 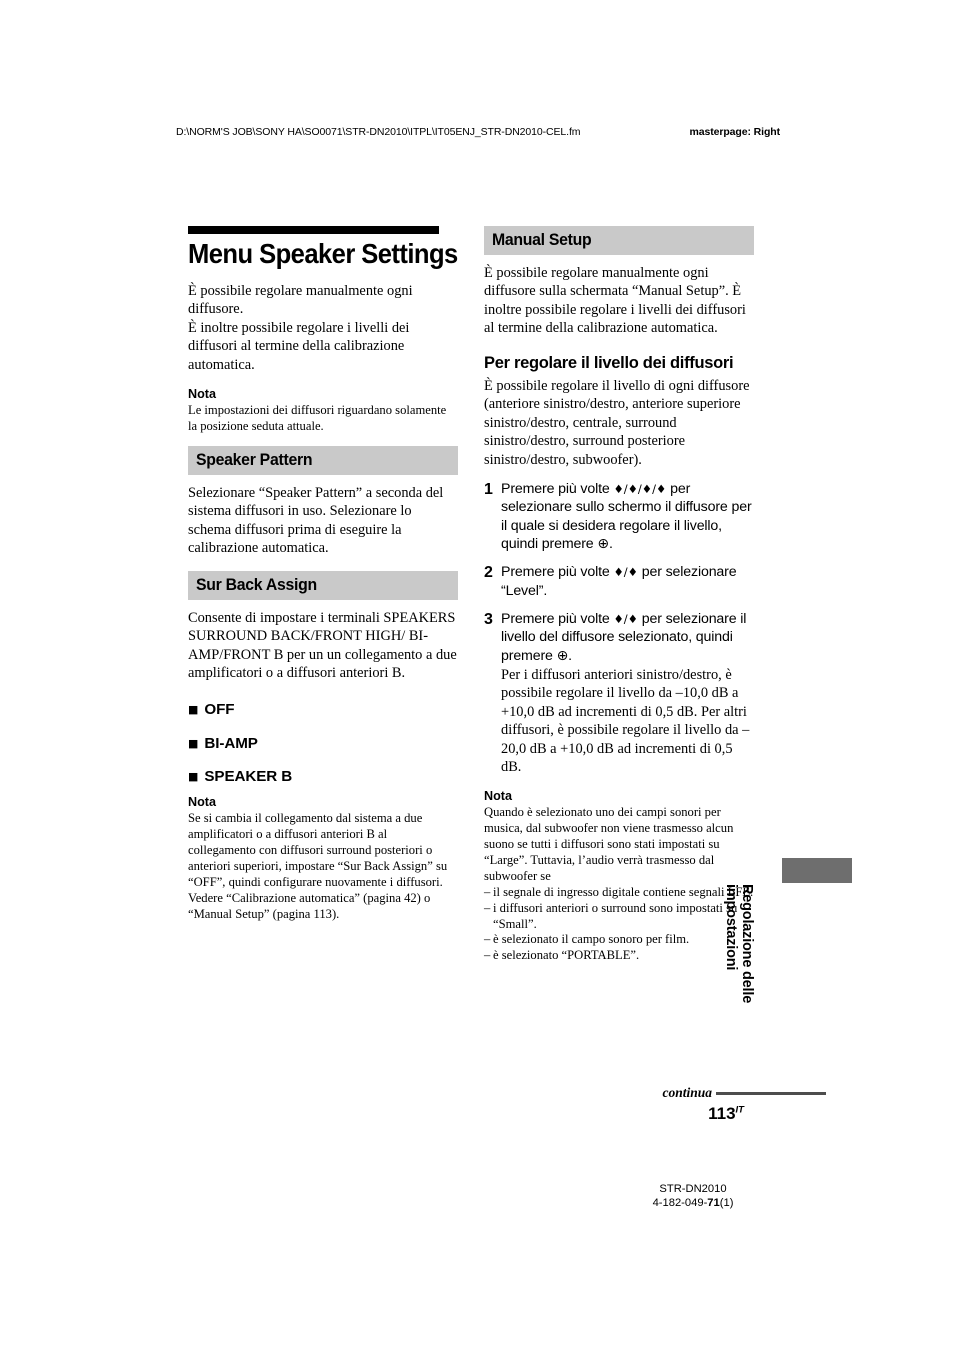 I want to click on section-title: Speaker Pattern, so click(x=254, y=460).